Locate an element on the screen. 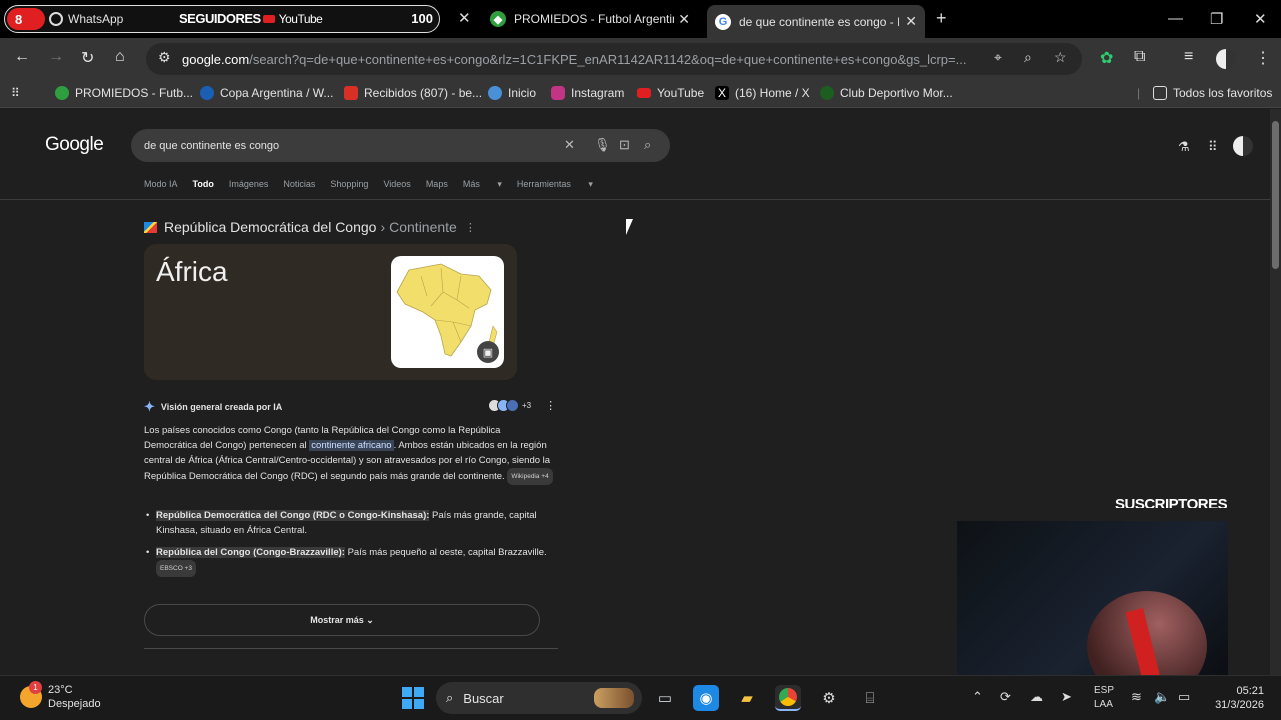 The height and width of the screenshot is (720, 1281). battery-icon: ▭ is located at coordinates (1184, 697).